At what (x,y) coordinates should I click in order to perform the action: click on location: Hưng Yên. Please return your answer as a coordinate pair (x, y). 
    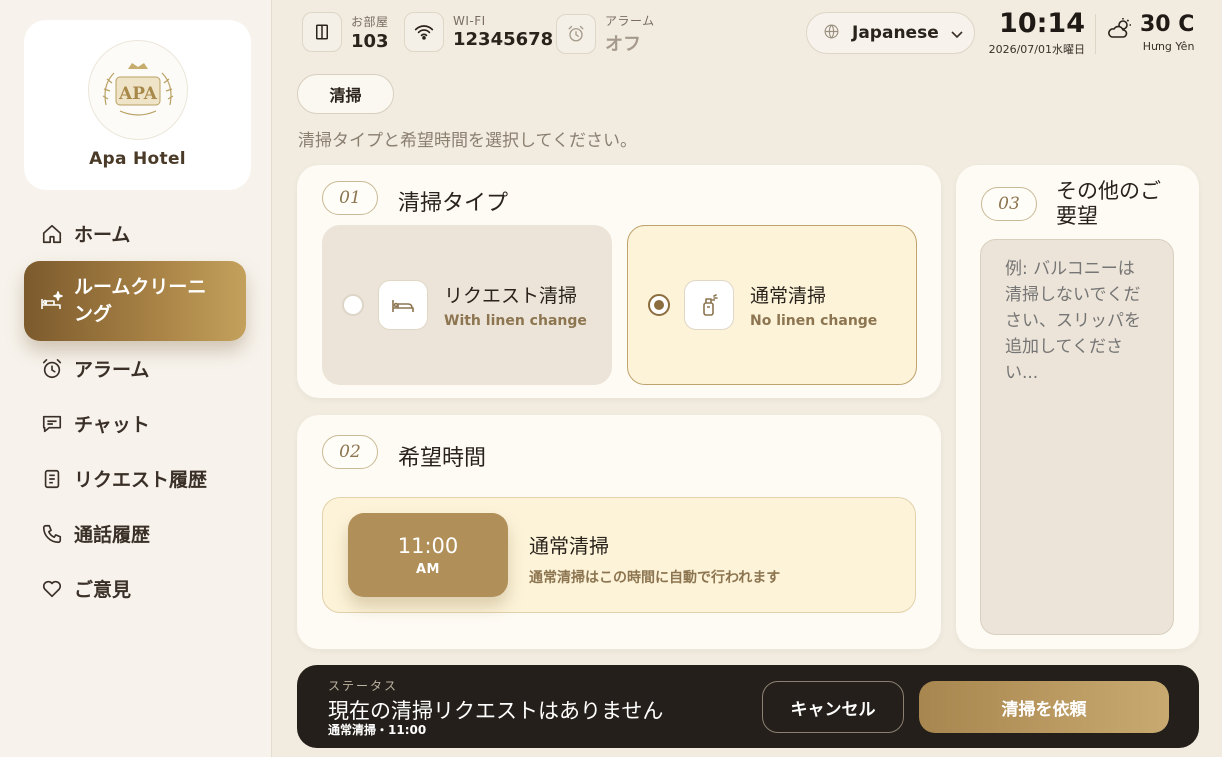
    Looking at the image, I should click on (1168, 46).